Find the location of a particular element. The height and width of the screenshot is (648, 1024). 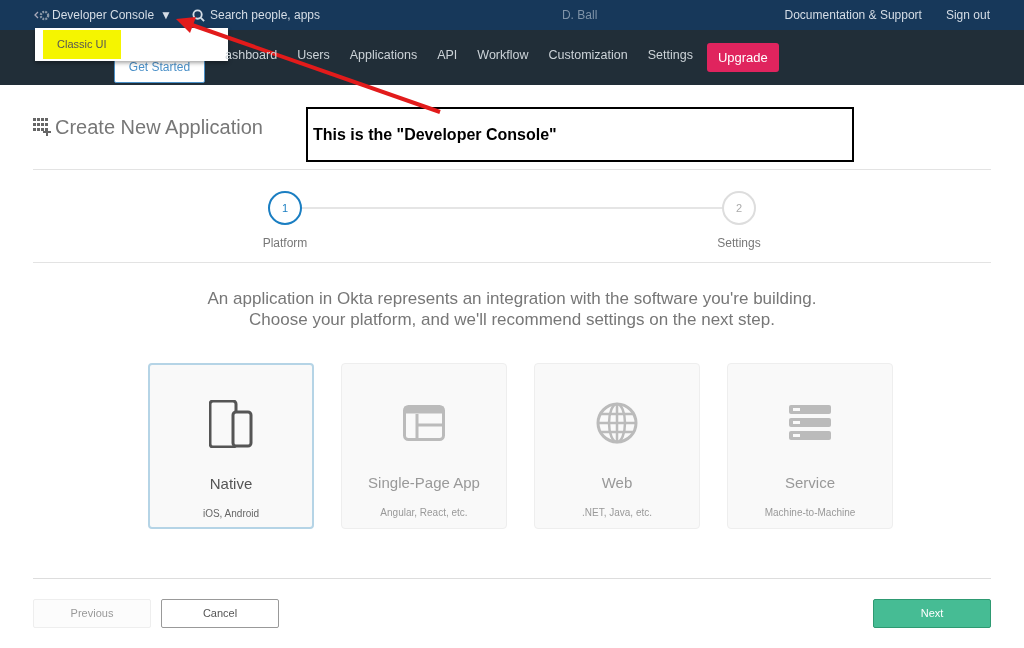

search-icon is located at coordinates (198, 15).